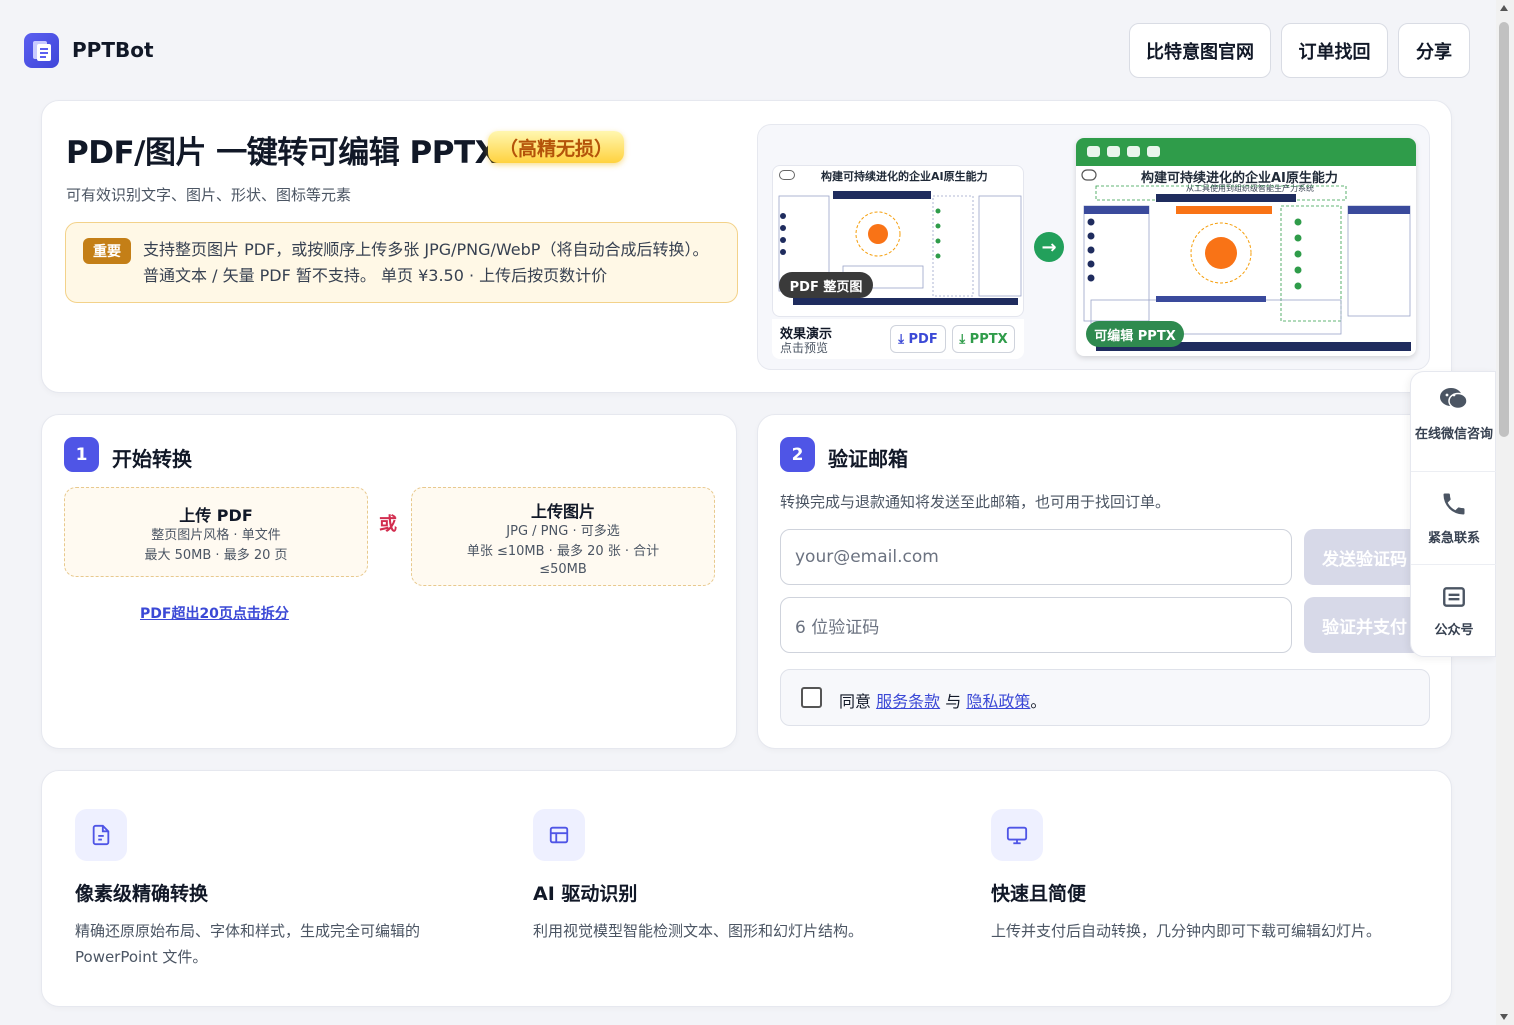  What do you see at coordinates (1454, 504) in the screenshot?
I see `phone-icon` at bounding box center [1454, 504].